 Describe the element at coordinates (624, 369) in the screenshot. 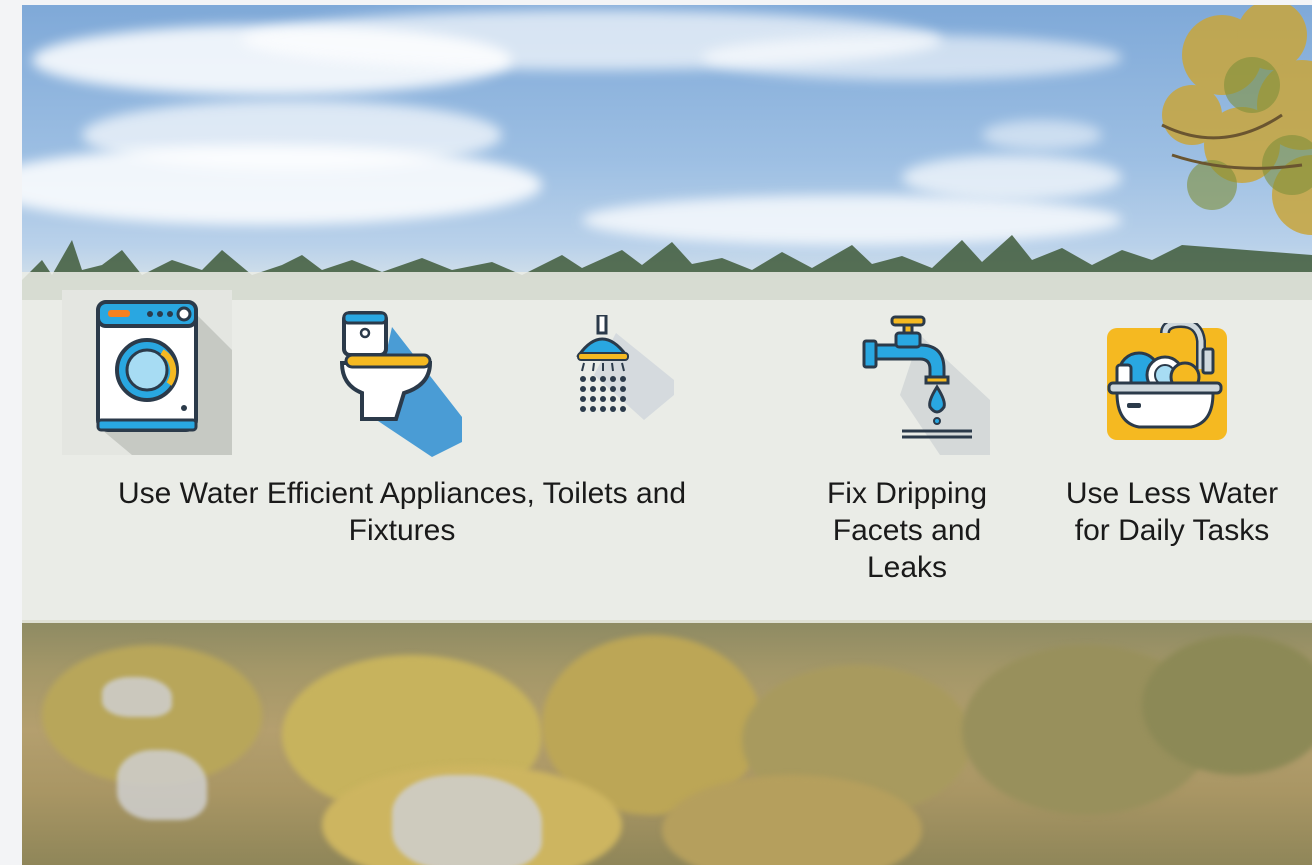

I see `shower-head-icon` at that location.